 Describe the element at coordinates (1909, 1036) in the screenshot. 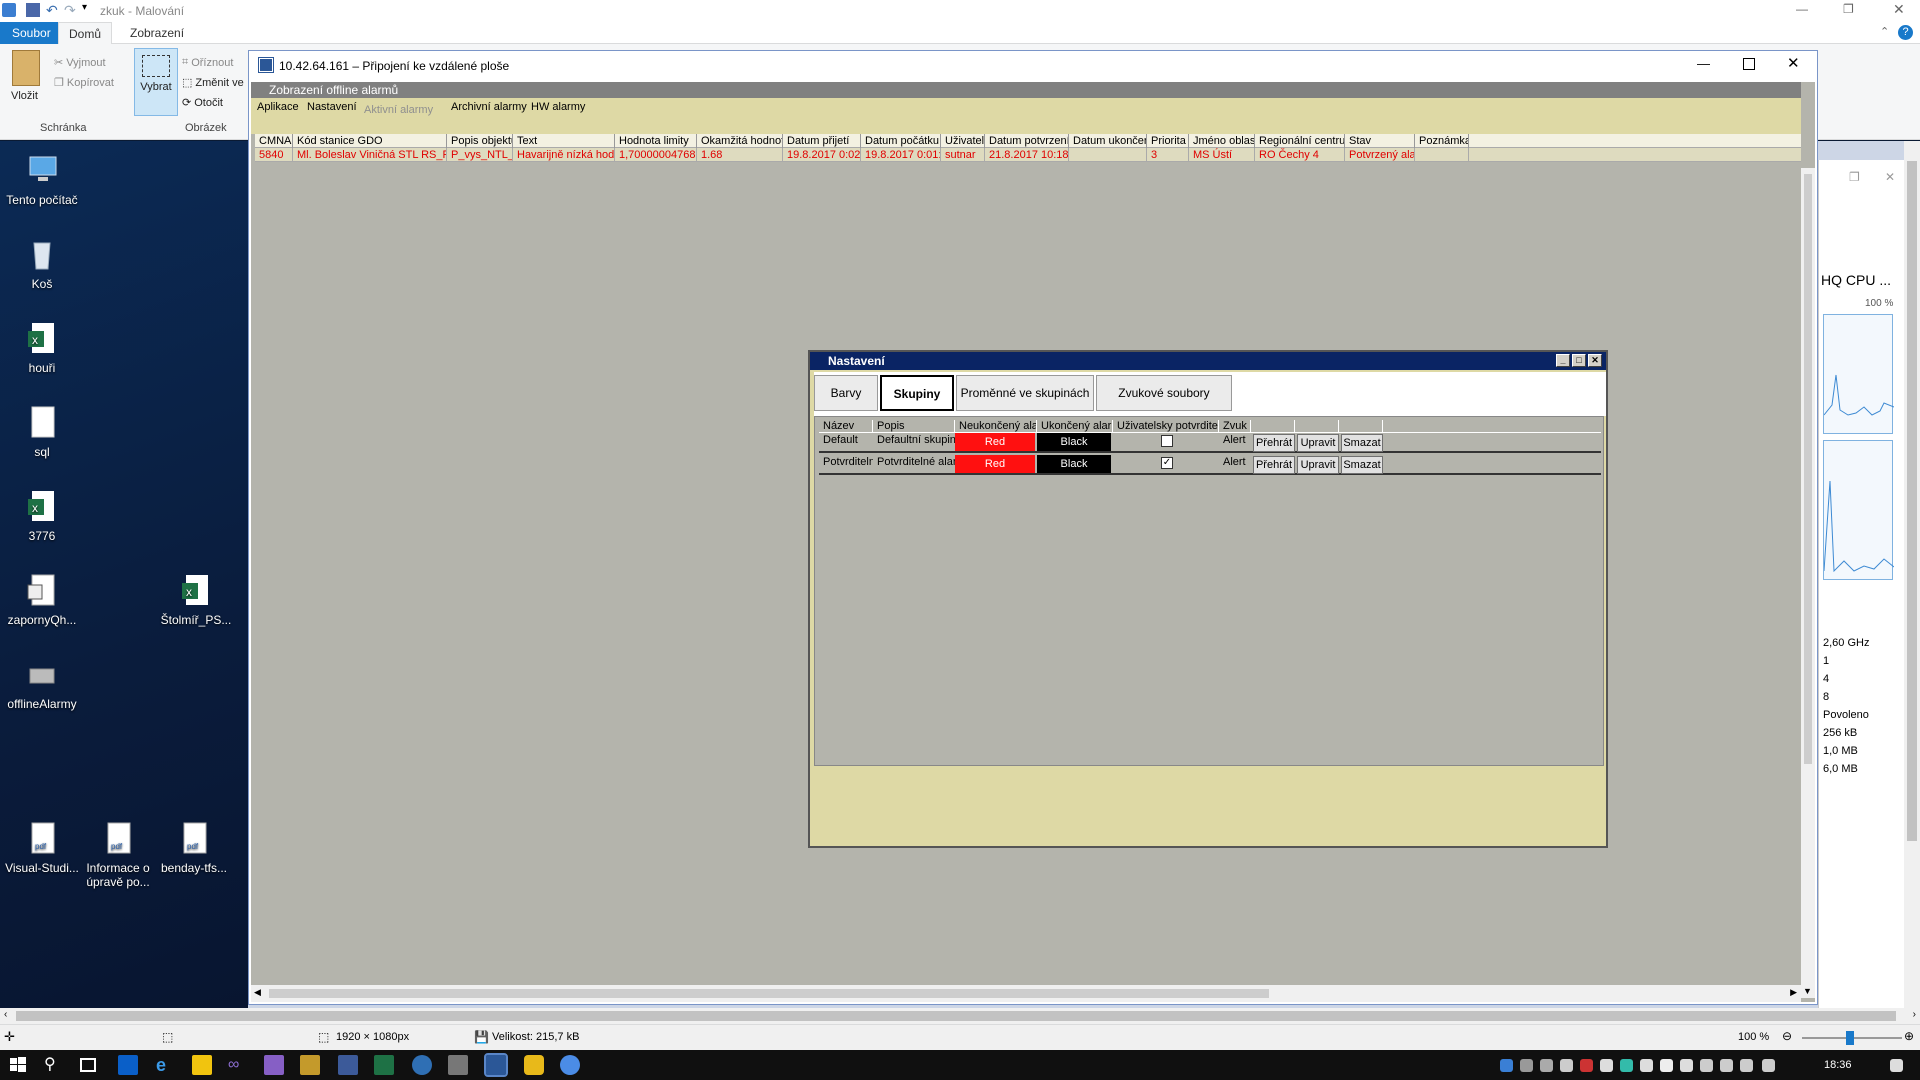

I see `zoom-in-icon: ⊕` at that location.